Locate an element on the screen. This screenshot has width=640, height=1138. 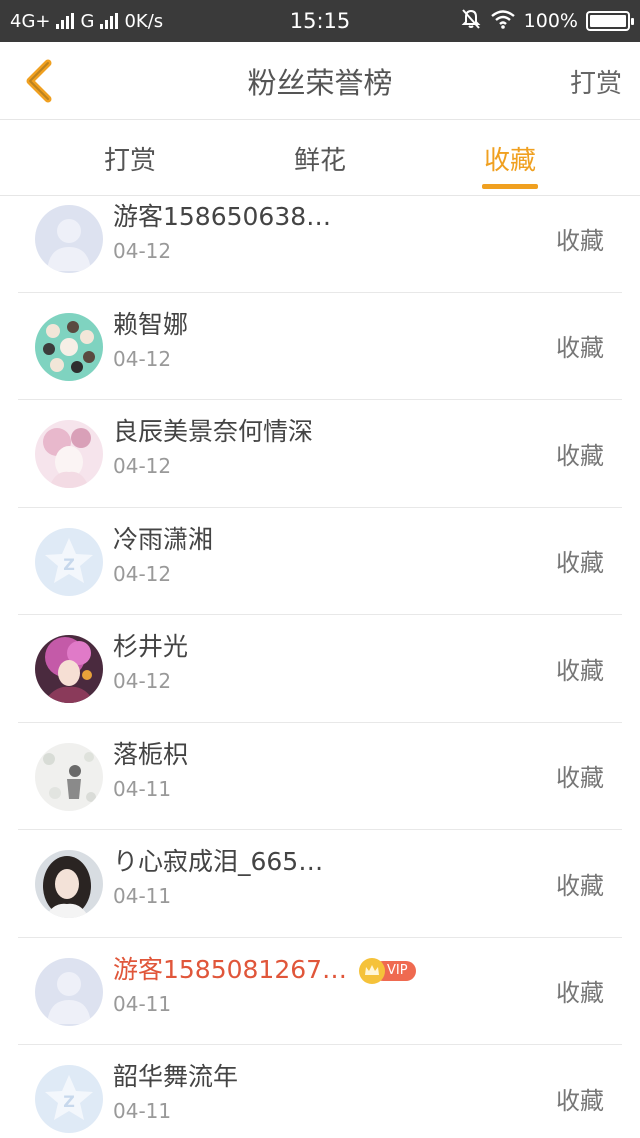
title-bar: 粉丝荣誉榜 打赏 is located at coordinates (320, 81).